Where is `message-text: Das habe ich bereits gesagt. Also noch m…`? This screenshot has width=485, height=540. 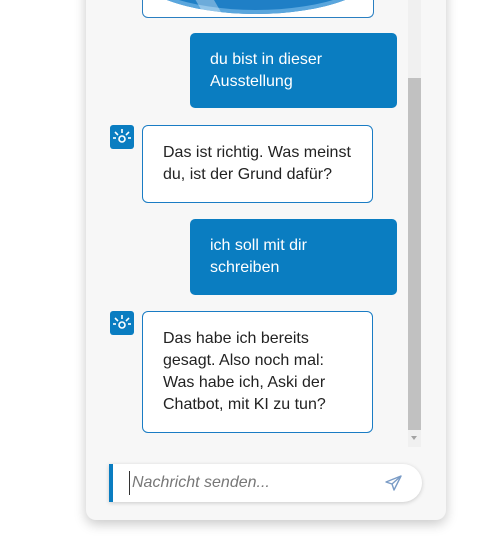 message-text: Das habe ich bereits gesagt. Also noch m… is located at coordinates (244, 371).